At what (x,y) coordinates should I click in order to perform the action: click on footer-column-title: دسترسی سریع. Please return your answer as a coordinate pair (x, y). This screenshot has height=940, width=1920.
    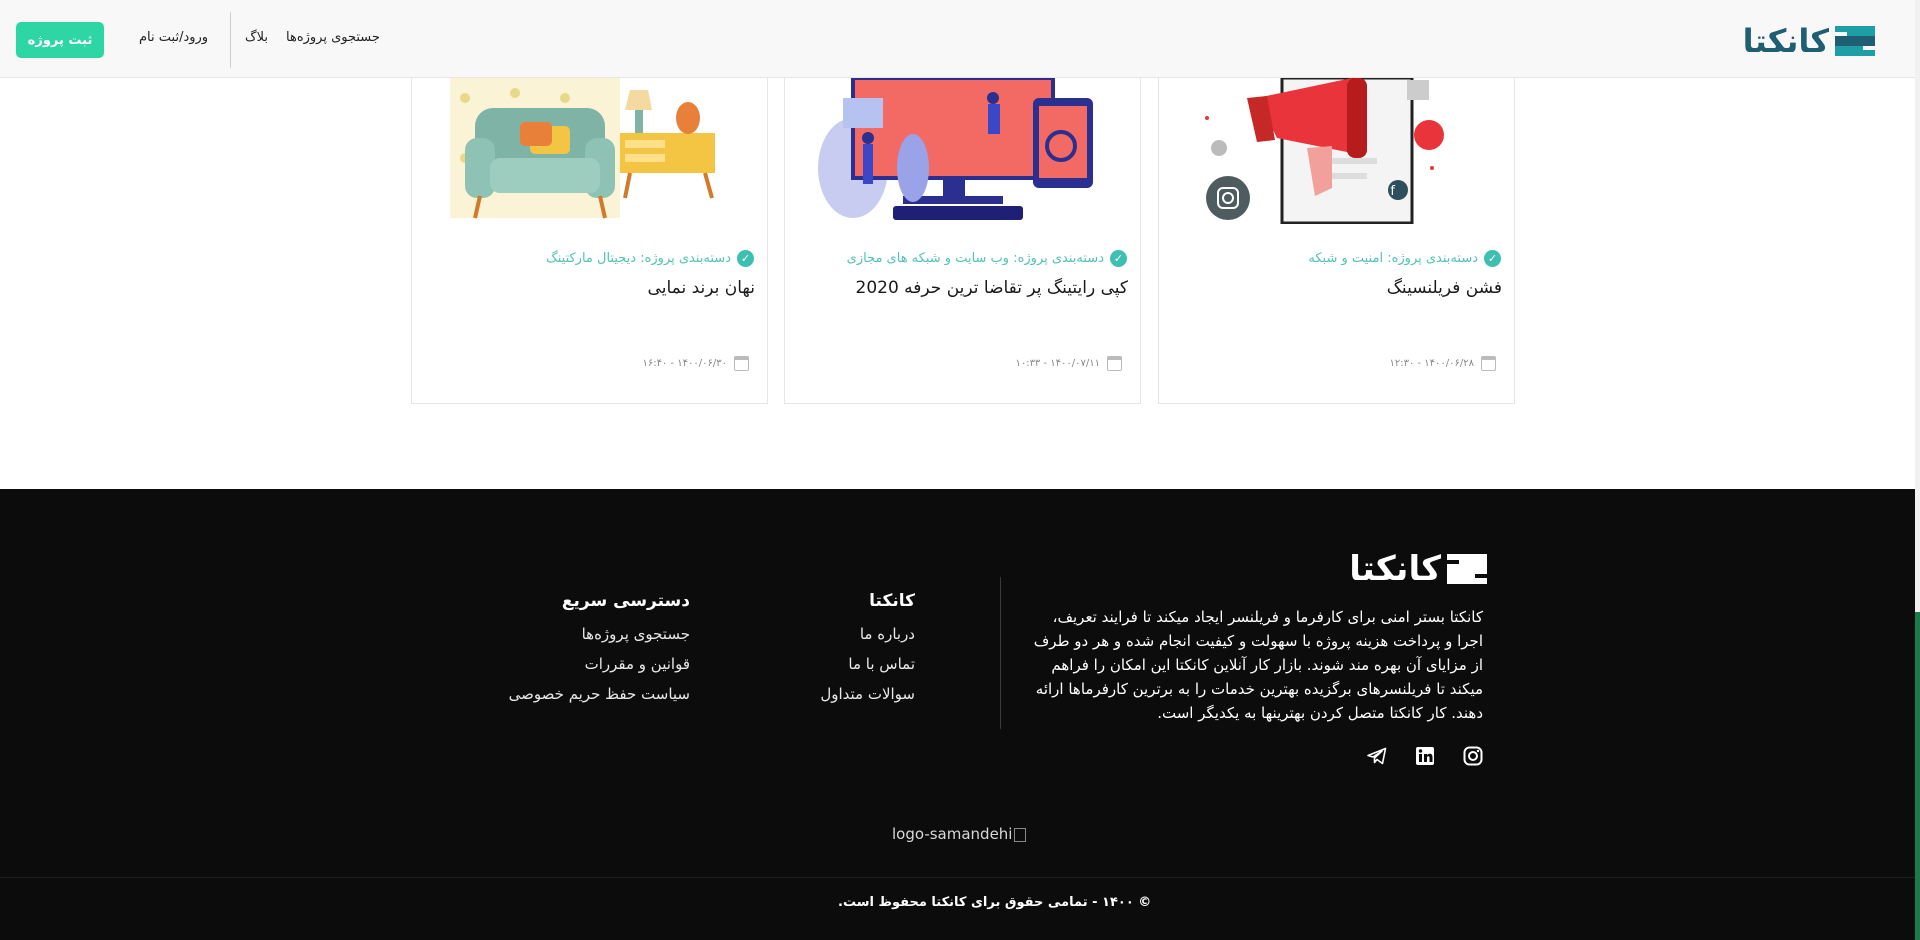
    Looking at the image, I should click on (625, 601).